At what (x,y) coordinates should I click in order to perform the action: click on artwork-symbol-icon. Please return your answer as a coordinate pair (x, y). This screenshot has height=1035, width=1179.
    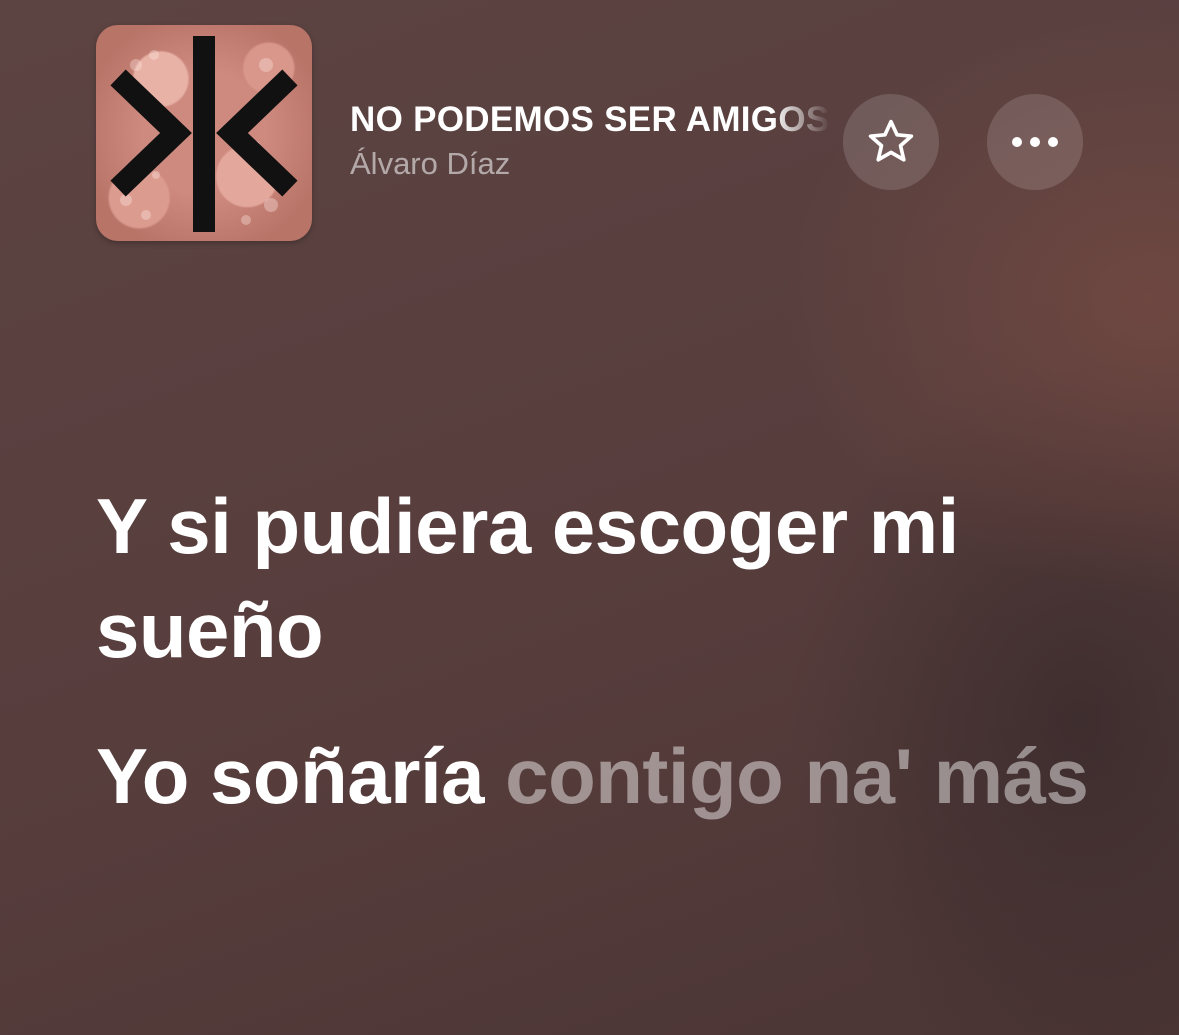
    Looking at the image, I should click on (204, 134).